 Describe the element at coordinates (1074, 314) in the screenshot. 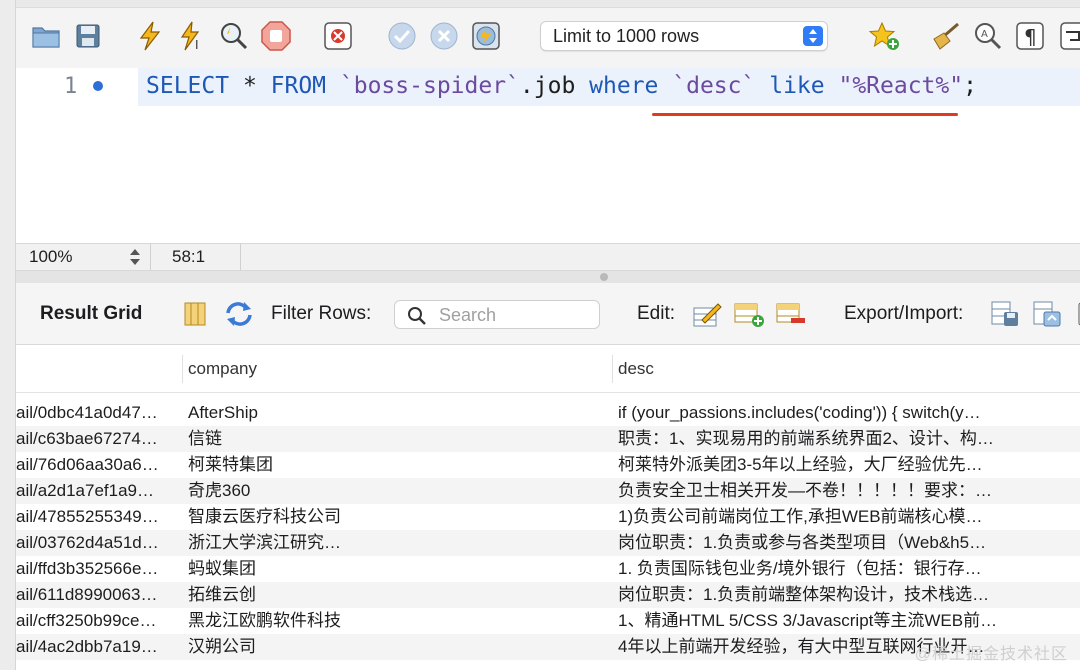

I see `wrap-cell-icon` at that location.